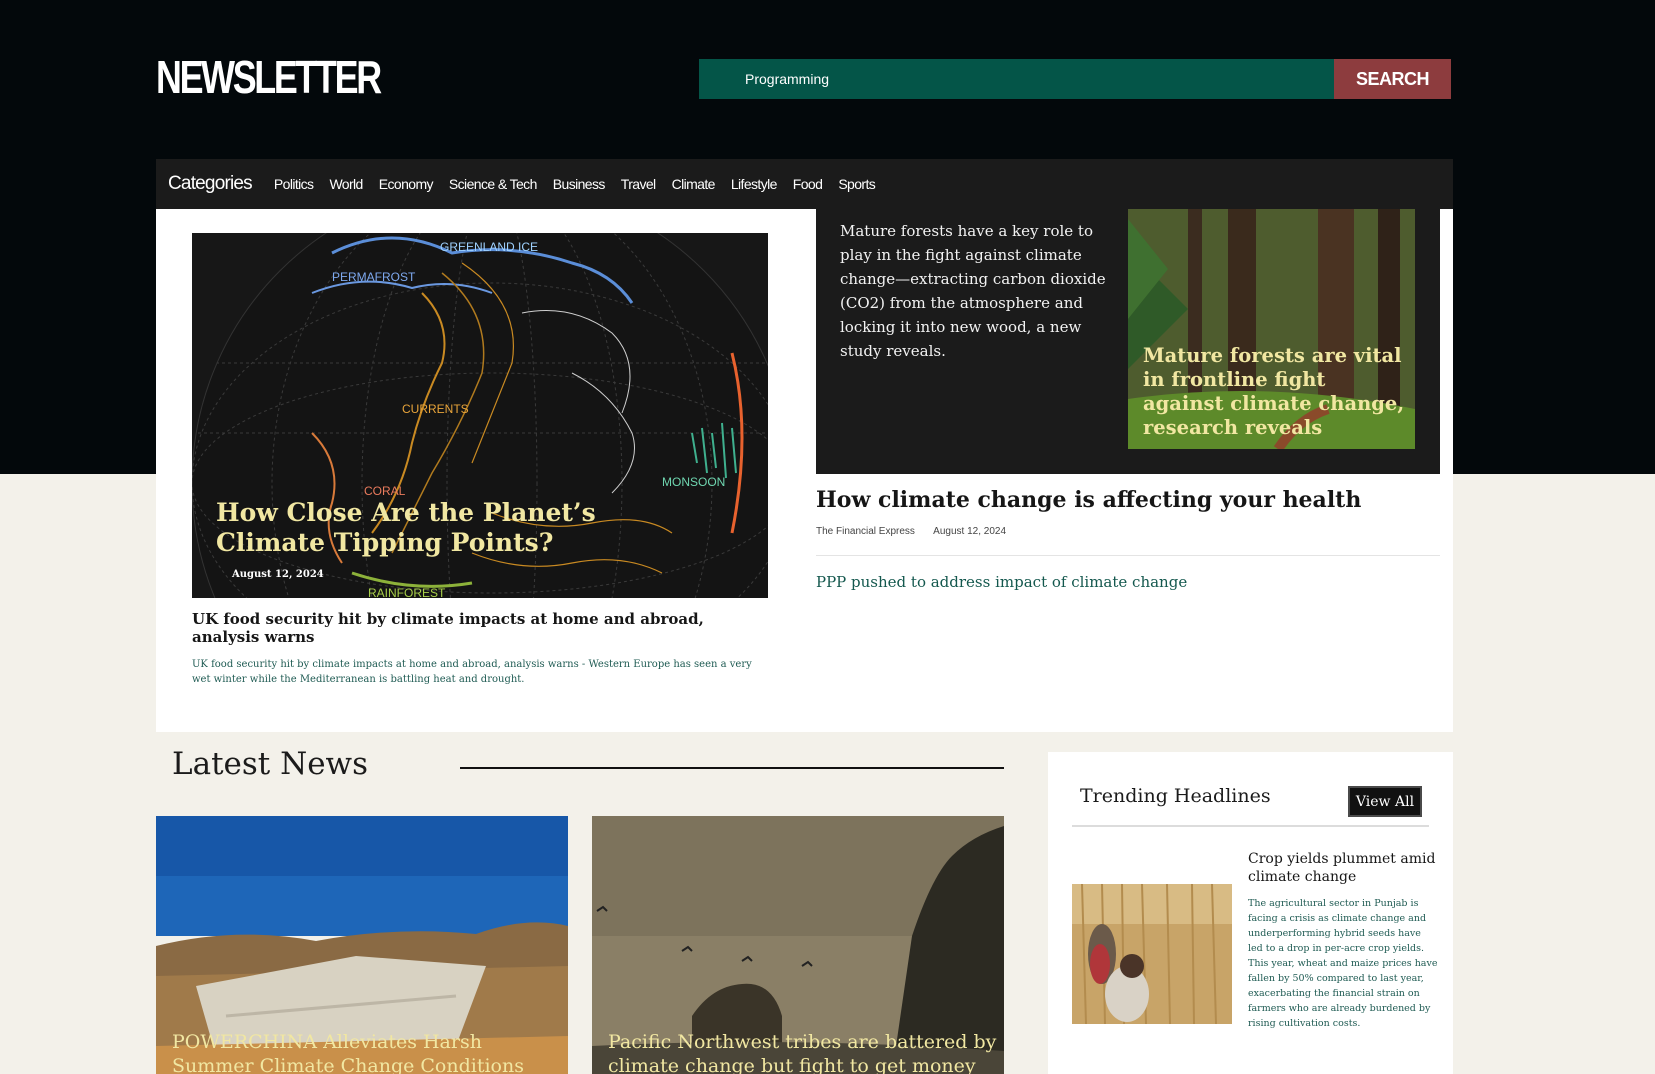  I want to click on map-label-monsoon: MONSOON, so click(693, 482).